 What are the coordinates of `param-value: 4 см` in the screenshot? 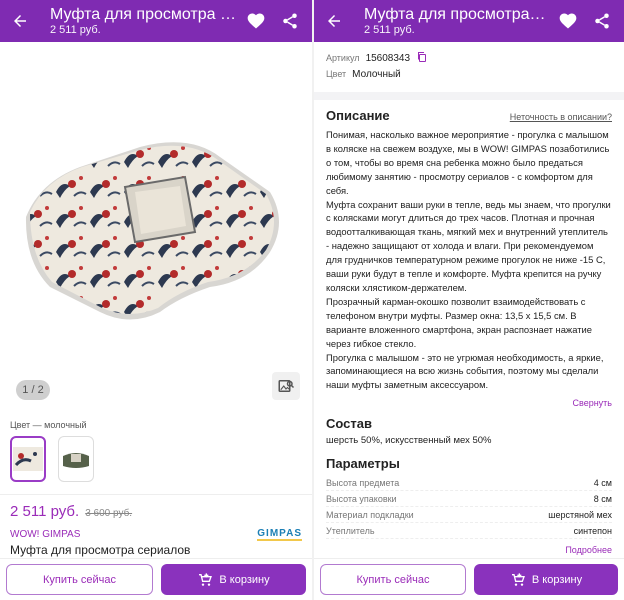 It's located at (602, 482).